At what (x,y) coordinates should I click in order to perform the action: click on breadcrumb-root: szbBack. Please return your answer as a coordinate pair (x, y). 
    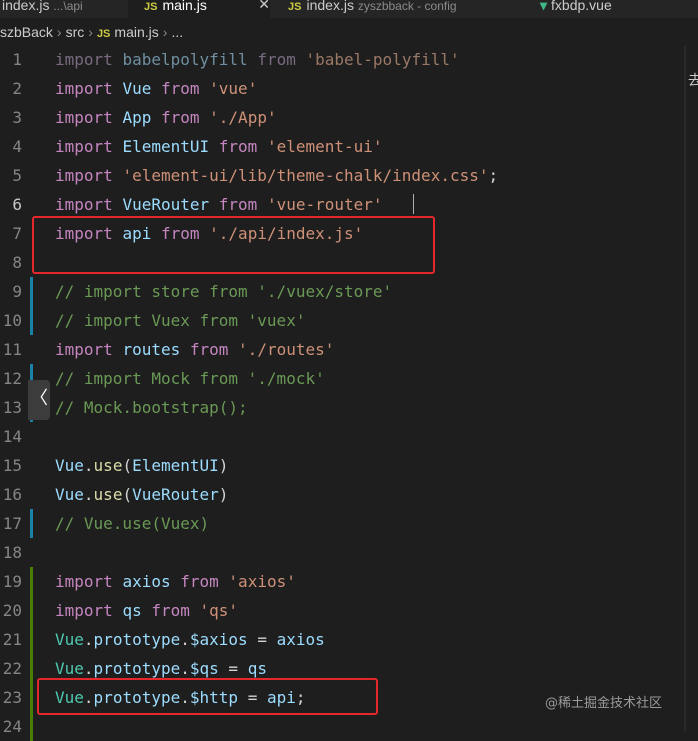
    Looking at the image, I should click on (26, 32).